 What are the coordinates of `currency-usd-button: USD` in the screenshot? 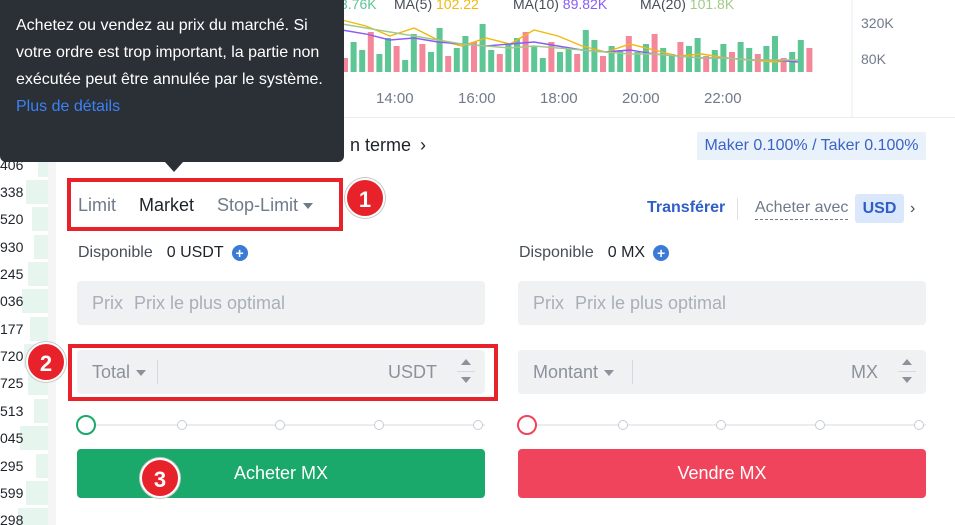 It's located at (879, 208).